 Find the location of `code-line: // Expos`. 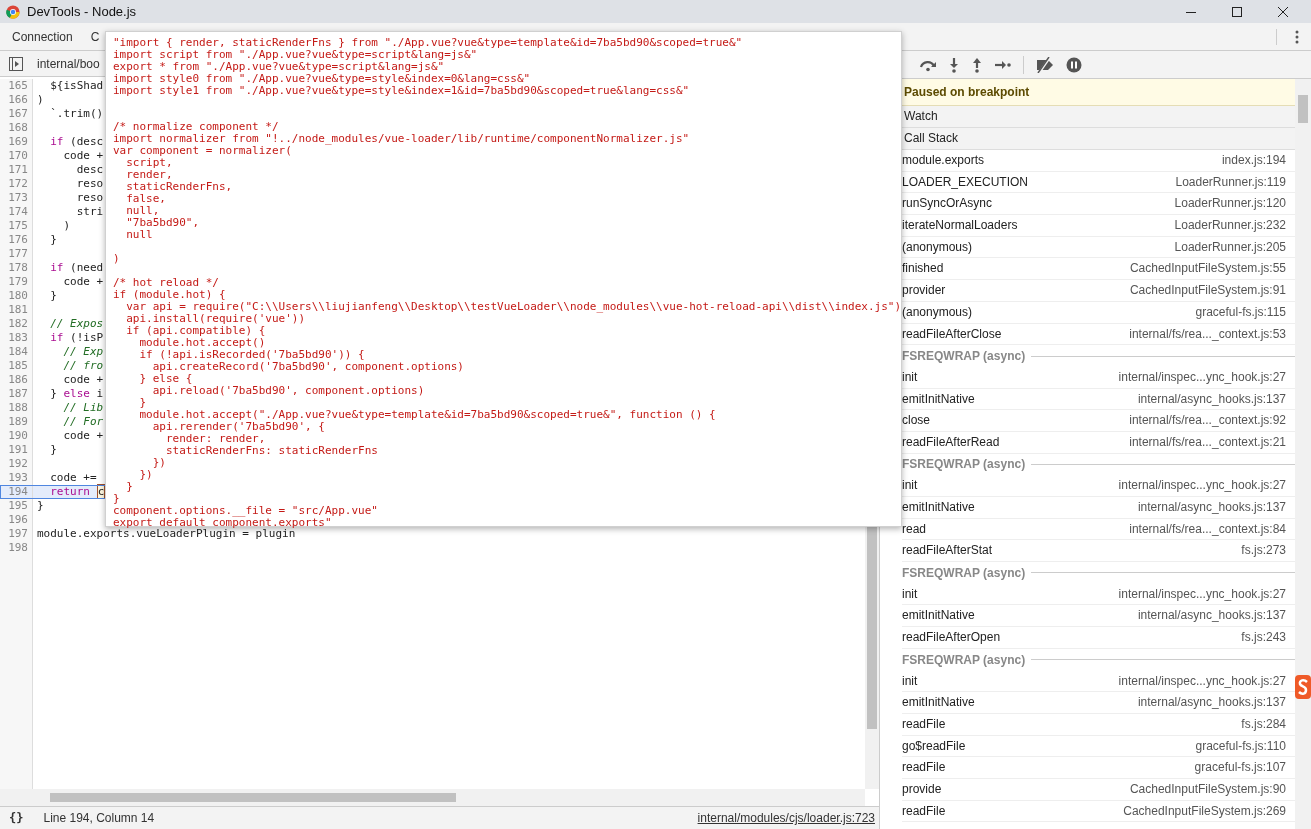

code-line: // Expos is located at coordinates (76, 324).